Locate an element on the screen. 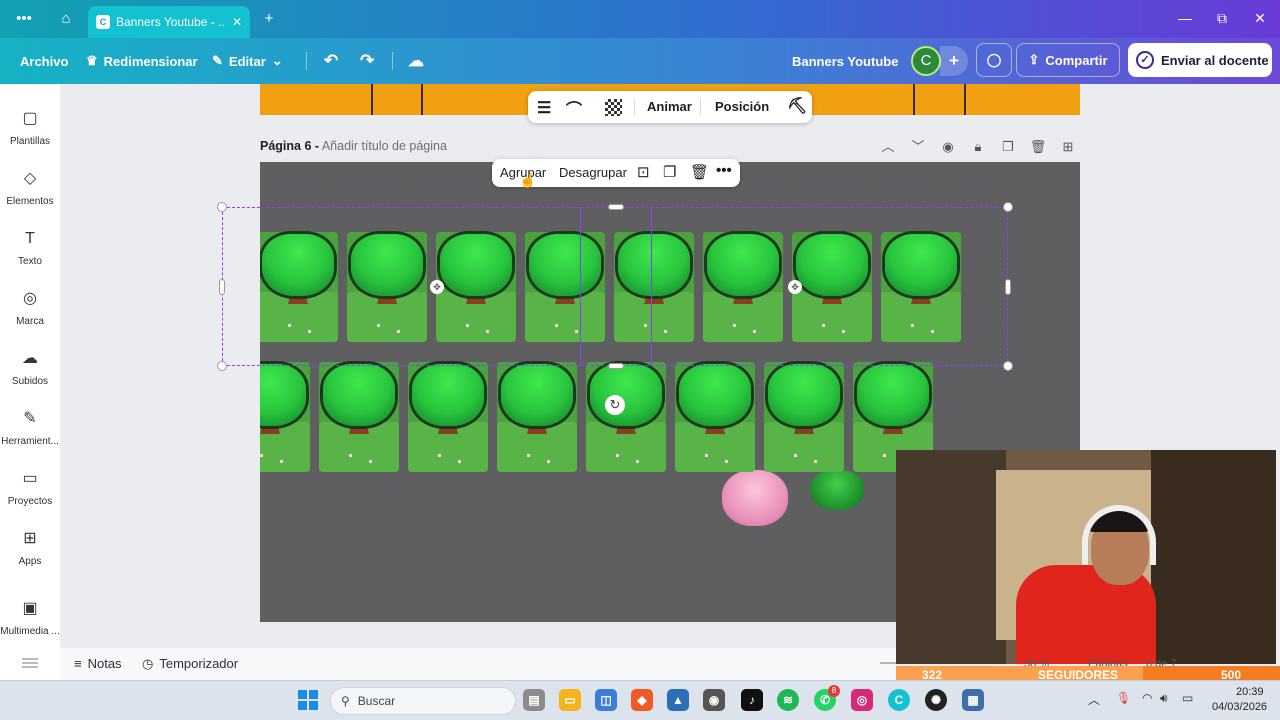 This screenshot has height=720, width=1280. browser-tab-bar: ••• ⌂ C Banners Youtube - ... ✕ + — ⧉ ✕ is located at coordinates (640, 19).